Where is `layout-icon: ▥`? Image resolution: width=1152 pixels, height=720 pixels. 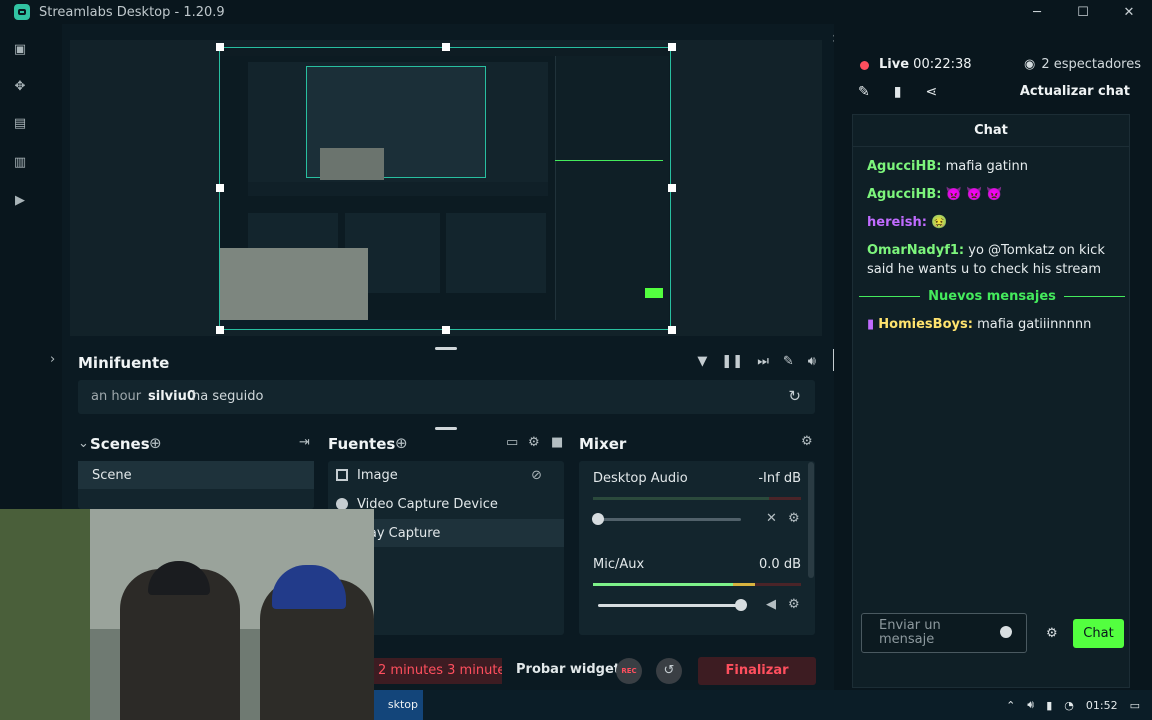 layout-icon: ▥ is located at coordinates (20, 163).